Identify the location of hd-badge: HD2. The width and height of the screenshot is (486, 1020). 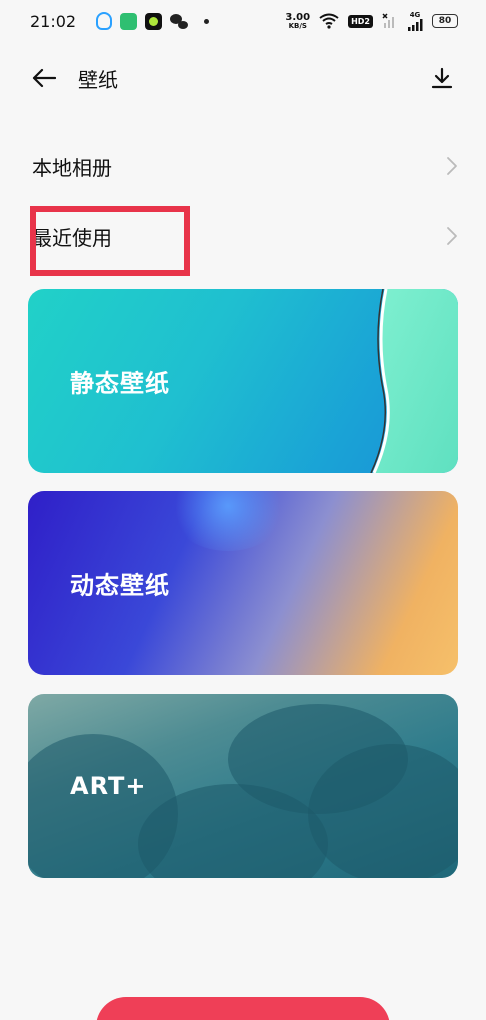
(360, 21).